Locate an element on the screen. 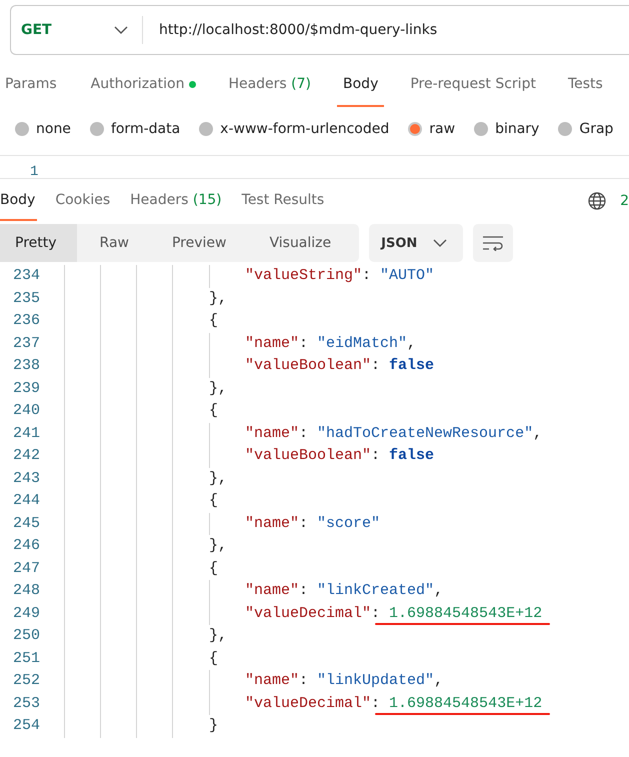 The image size is (629, 757). line-number: 236 is located at coordinates (26, 321).